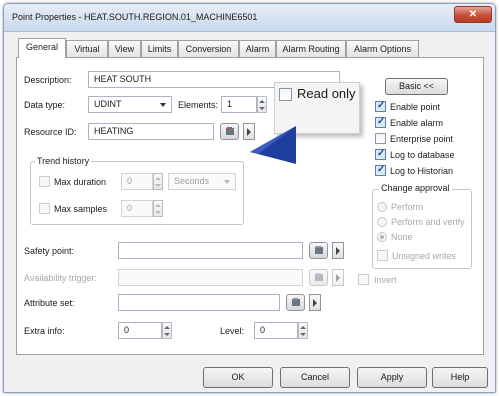  Describe the element at coordinates (428, 222) in the screenshot. I see `approval-verify-label: Perform and verify` at that location.